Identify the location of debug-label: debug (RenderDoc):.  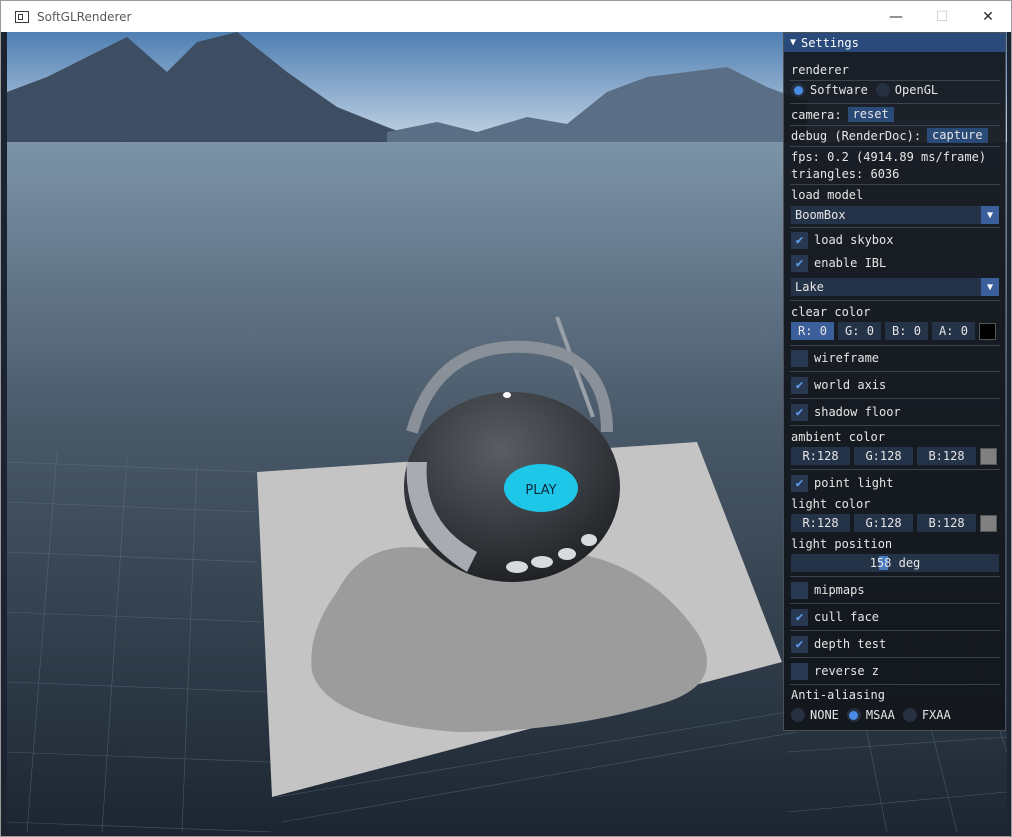
(856, 135).